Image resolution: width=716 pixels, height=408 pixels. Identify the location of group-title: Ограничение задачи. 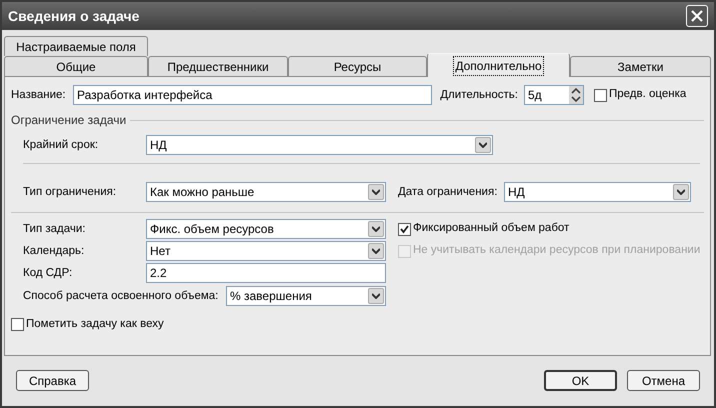
(68, 120).